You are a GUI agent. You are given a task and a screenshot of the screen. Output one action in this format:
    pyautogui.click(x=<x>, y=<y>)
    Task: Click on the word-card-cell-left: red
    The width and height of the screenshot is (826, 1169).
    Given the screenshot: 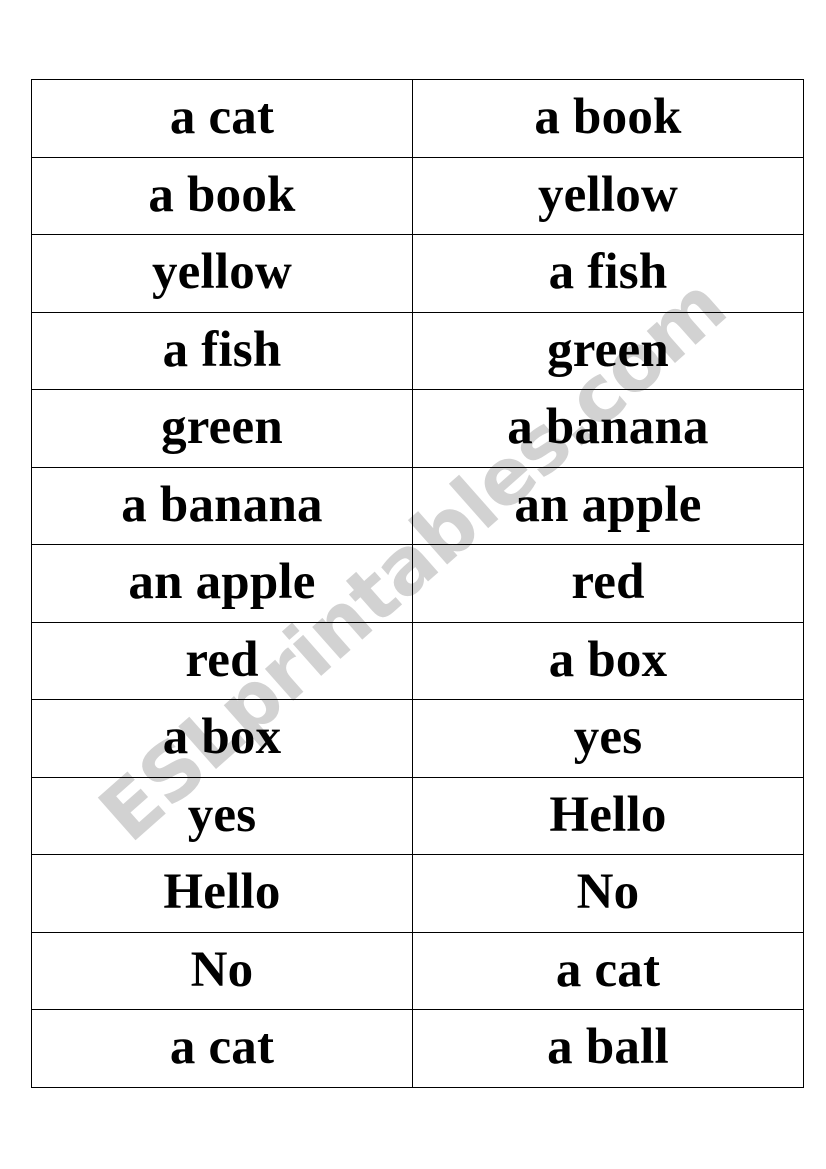 What is the action you would take?
    pyautogui.click(x=222, y=660)
    